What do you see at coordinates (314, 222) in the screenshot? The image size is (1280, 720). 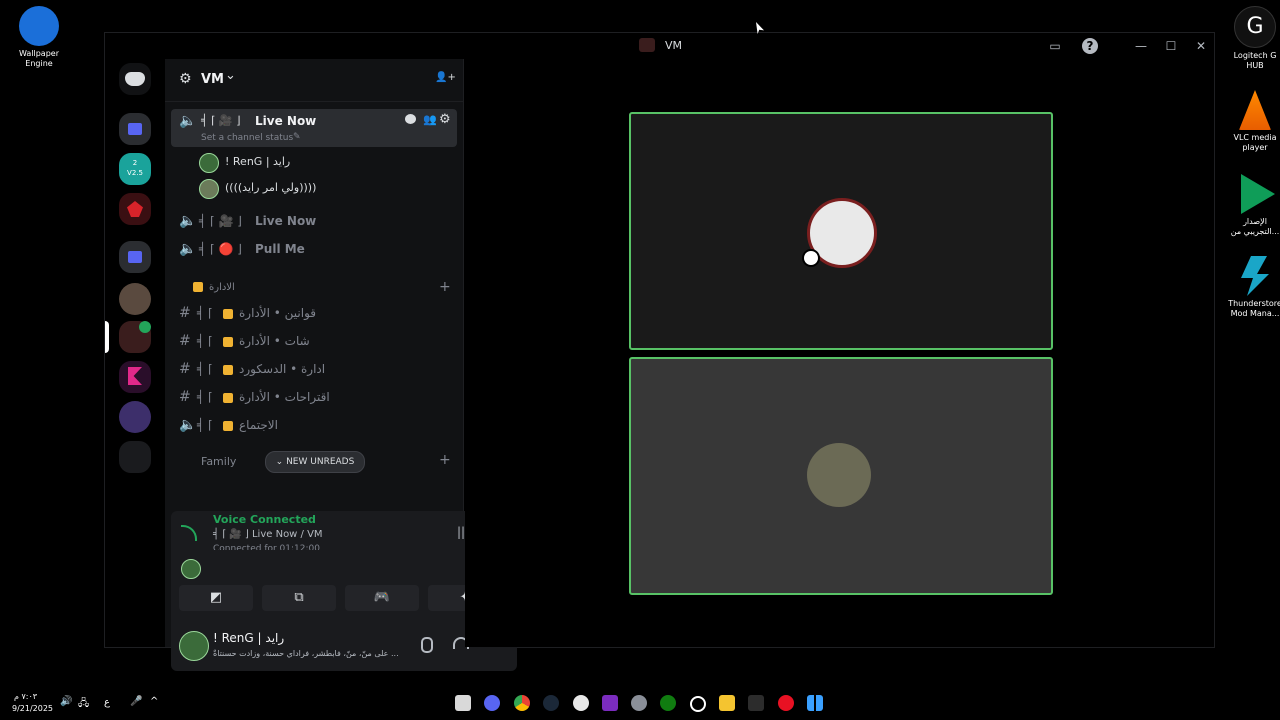 I see `voice-channel-live-now: 🔈 ╡ ⌈ 🎥 ⌋ Live Now` at bounding box center [314, 222].